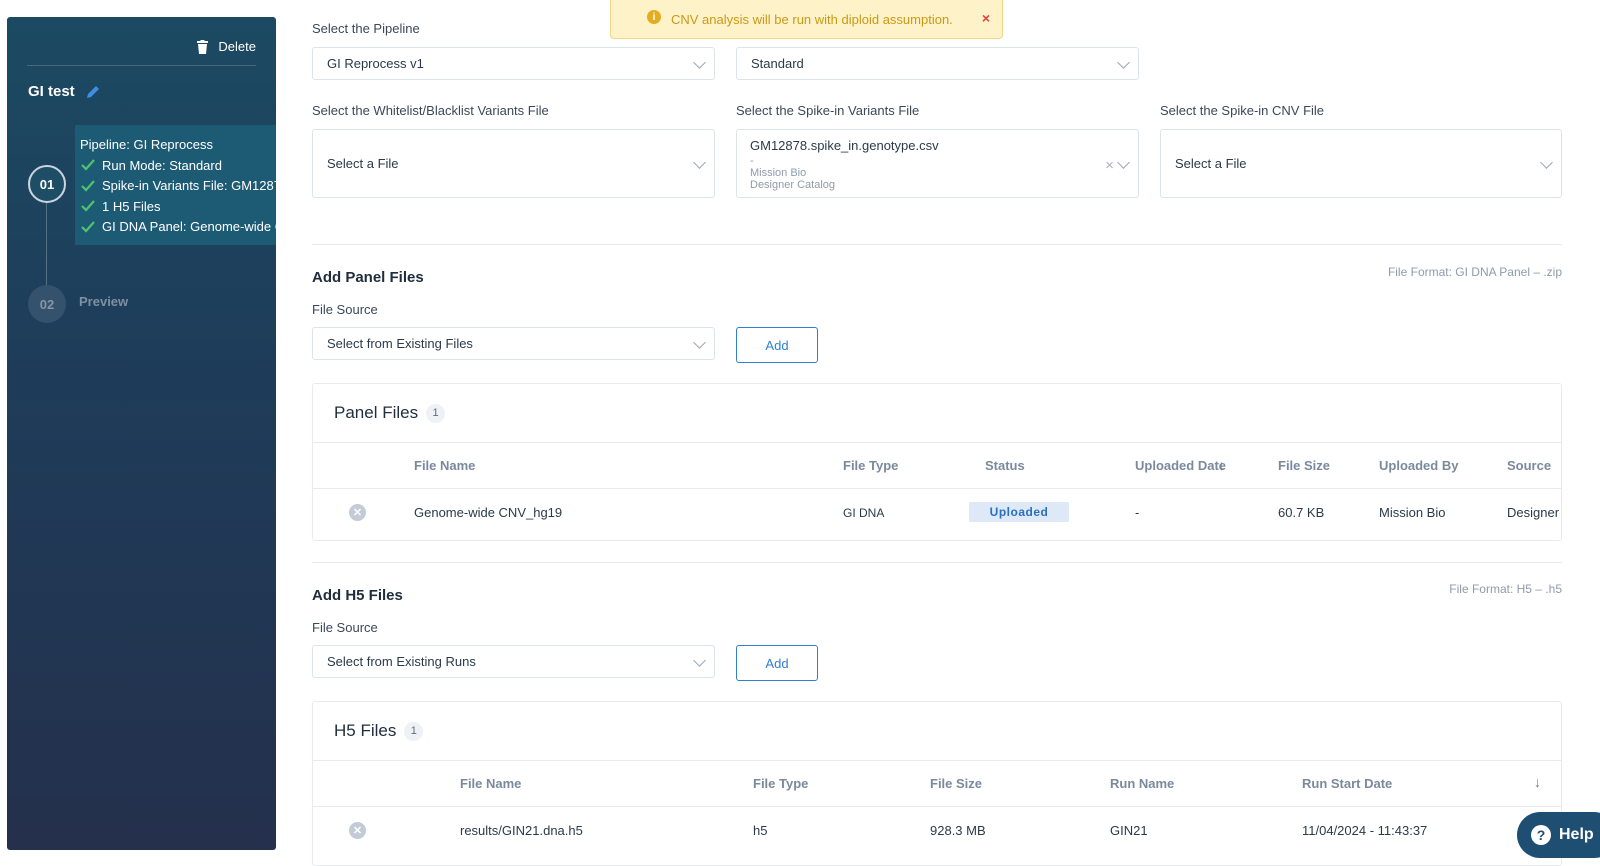  What do you see at coordinates (400, 343) in the screenshot?
I see `panel-source-value: Select from Existing Files` at bounding box center [400, 343].